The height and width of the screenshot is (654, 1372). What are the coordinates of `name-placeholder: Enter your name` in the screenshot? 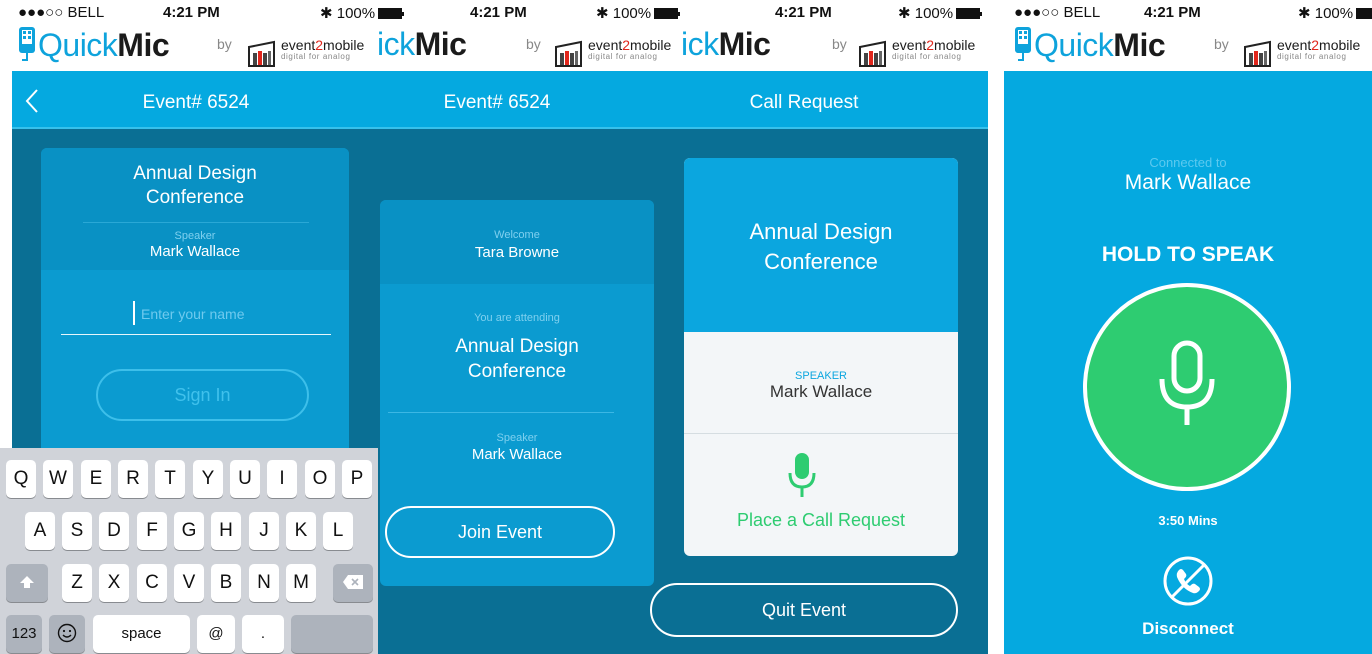 It's located at (193, 314).